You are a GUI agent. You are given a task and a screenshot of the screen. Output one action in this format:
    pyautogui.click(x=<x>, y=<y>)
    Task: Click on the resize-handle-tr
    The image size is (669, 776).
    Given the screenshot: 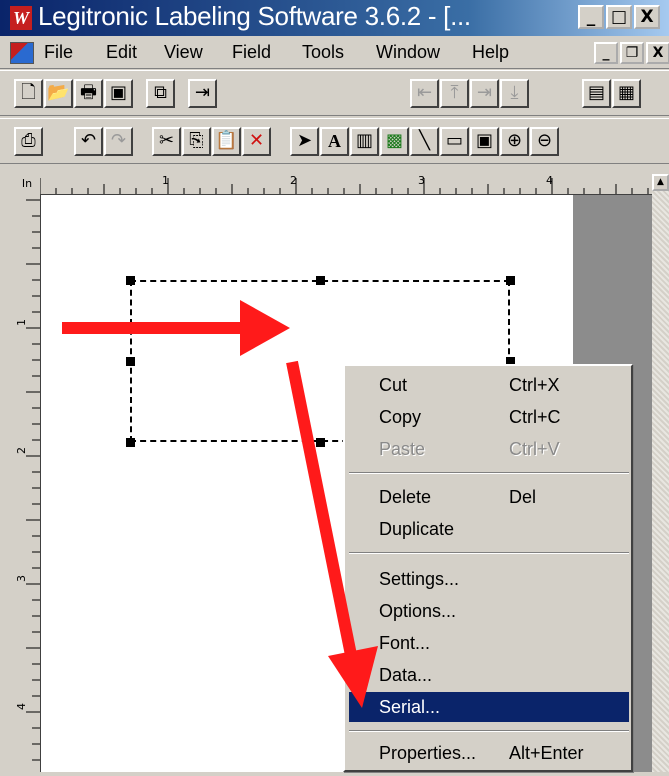 What is the action you would take?
    pyautogui.click(x=510, y=280)
    